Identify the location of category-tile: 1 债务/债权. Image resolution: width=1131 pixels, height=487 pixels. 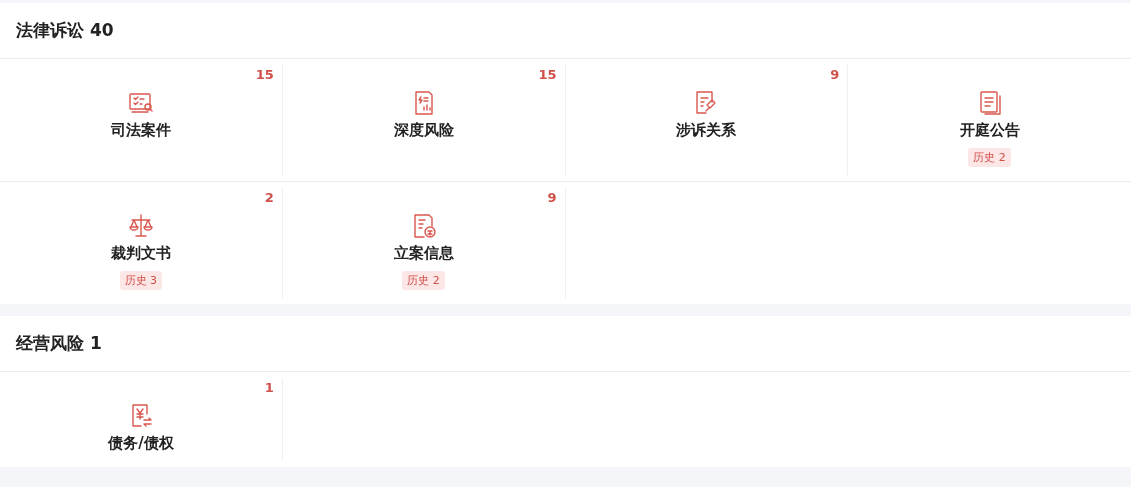
(141, 419).